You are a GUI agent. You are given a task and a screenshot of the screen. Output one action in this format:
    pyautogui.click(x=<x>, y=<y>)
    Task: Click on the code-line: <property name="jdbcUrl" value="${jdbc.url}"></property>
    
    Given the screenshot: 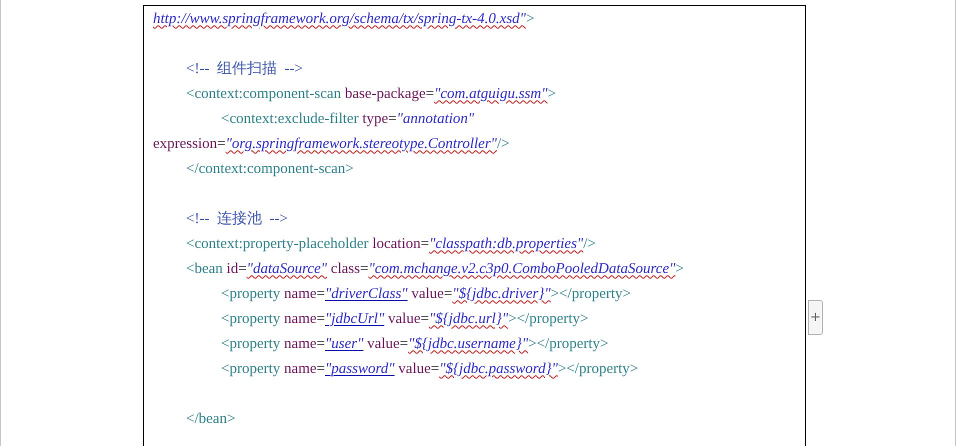 What is the action you would take?
    pyautogui.click(x=405, y=319)
    